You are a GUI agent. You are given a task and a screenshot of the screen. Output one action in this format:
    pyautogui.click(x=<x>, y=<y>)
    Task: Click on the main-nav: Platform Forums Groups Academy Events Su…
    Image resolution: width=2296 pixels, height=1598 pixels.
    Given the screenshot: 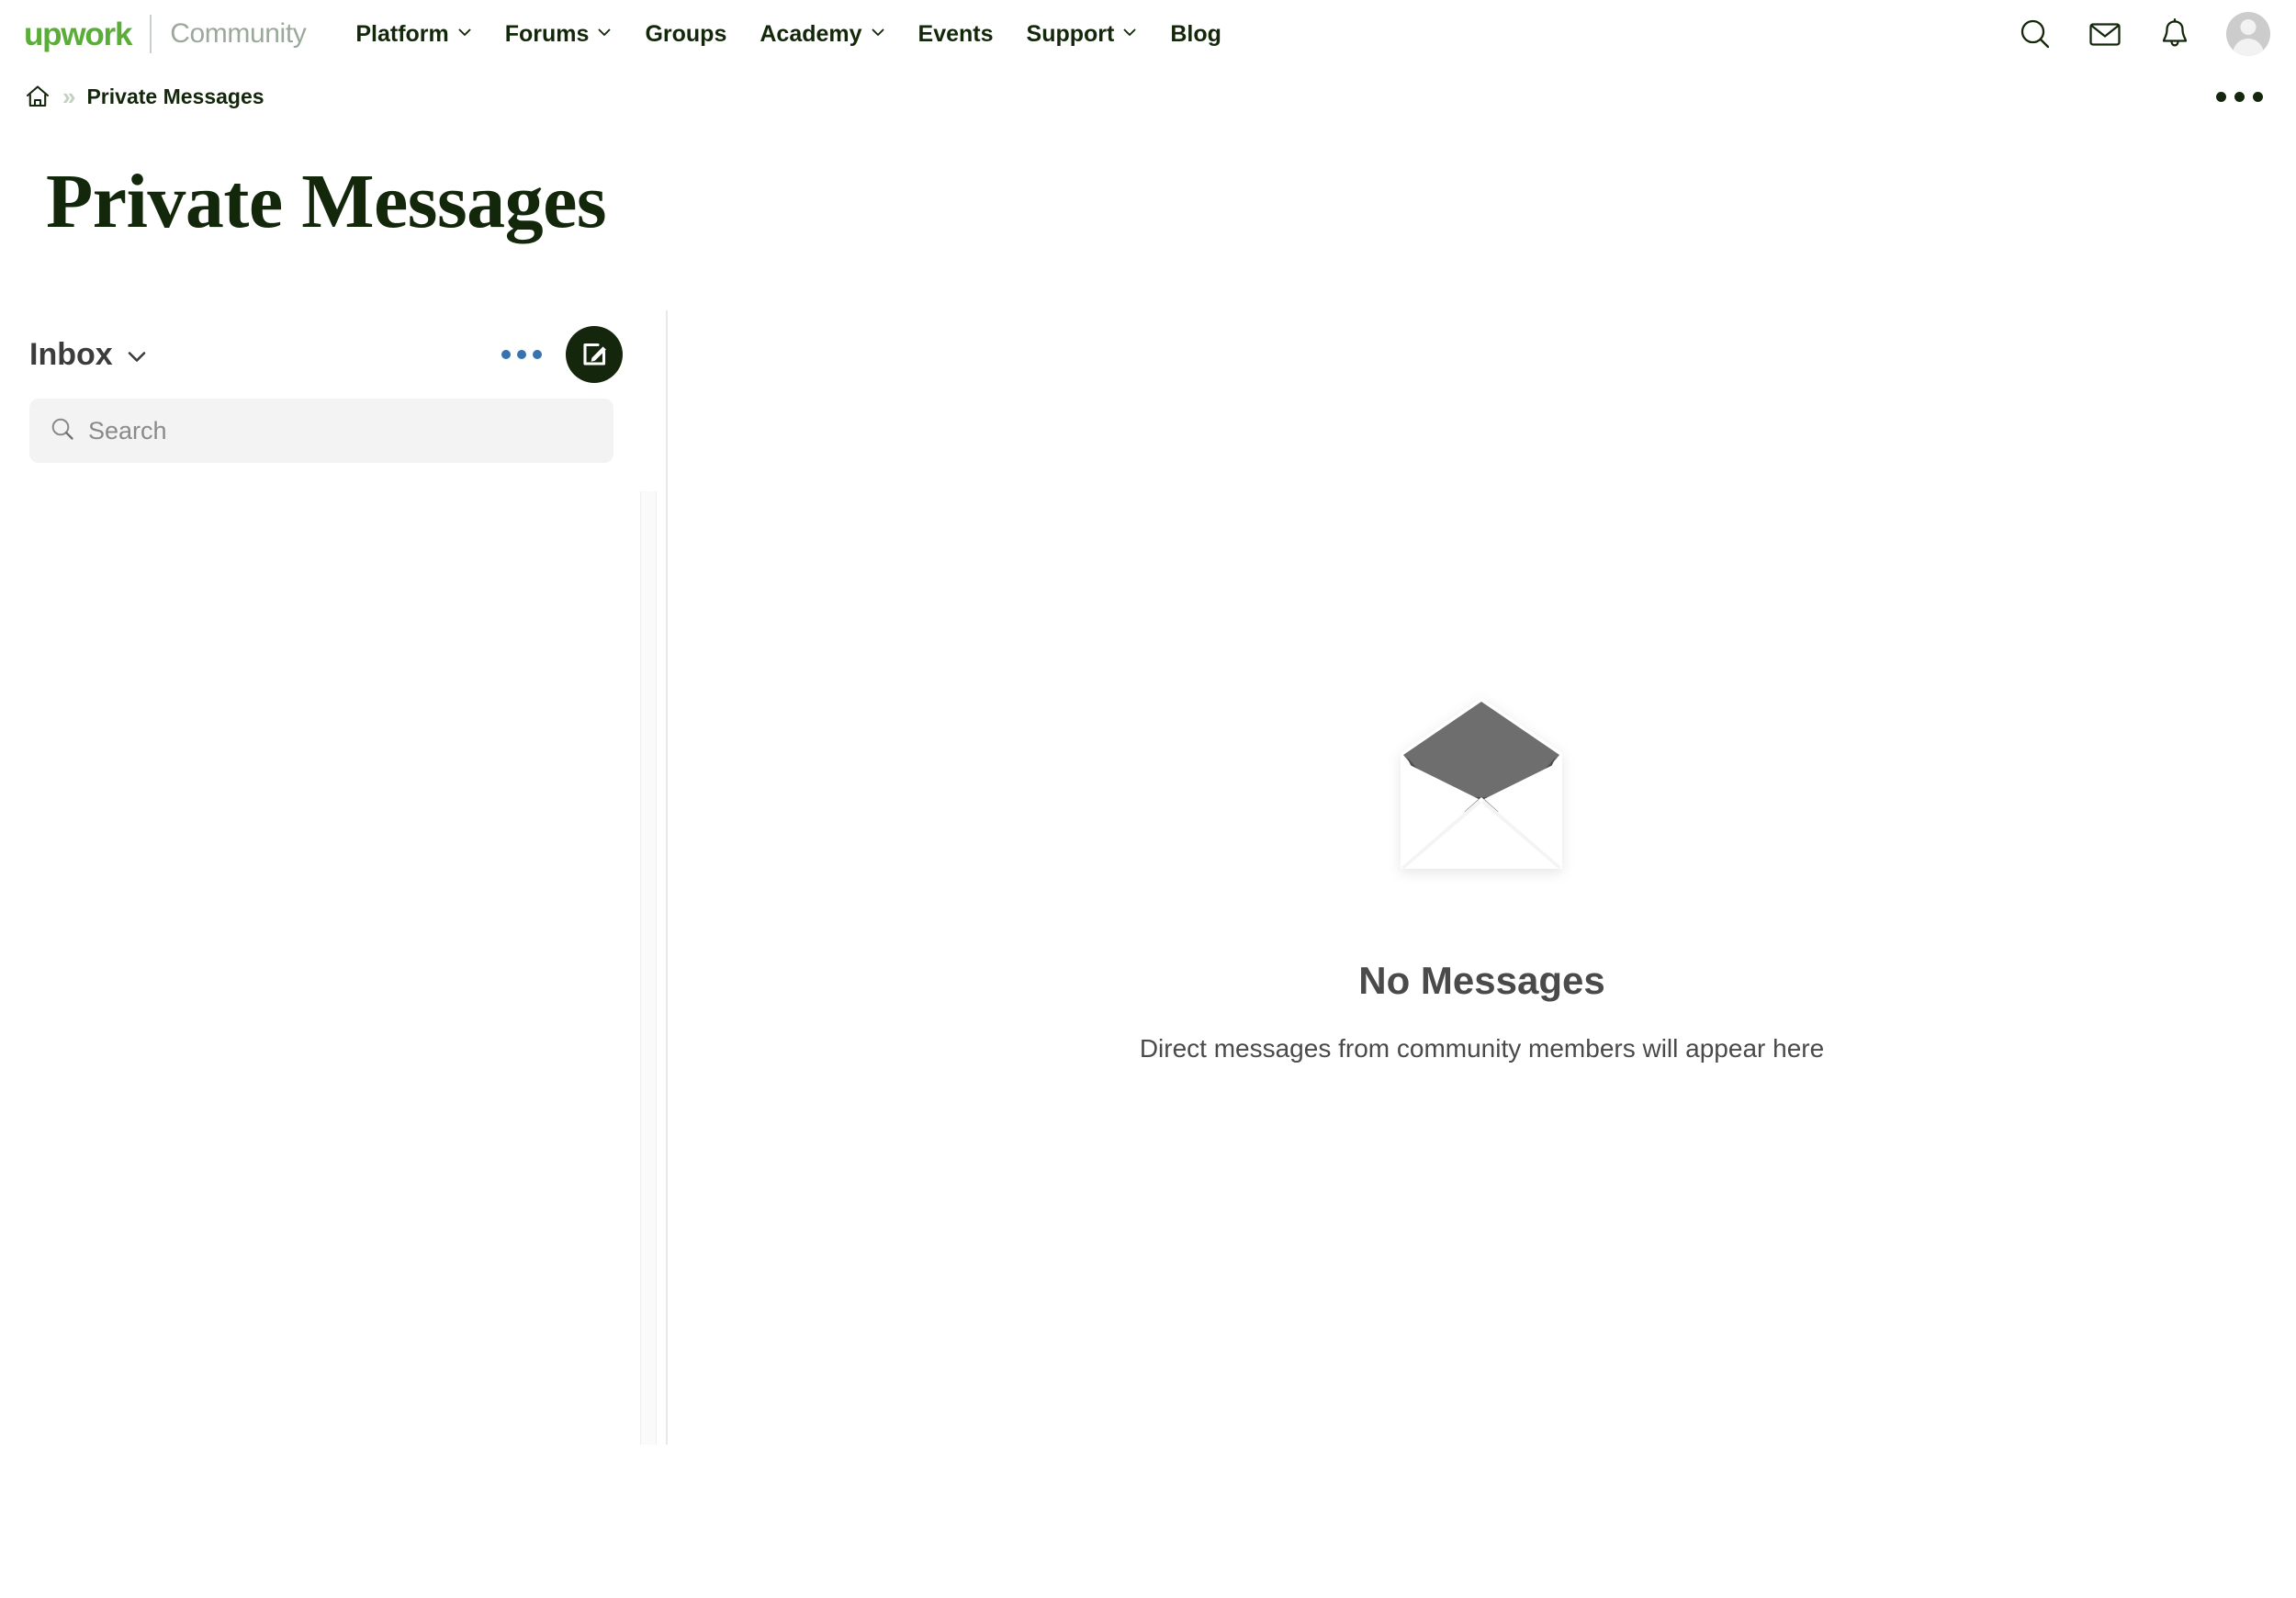 What is the action you would take?
    pyautogui.click(x=789, y=34)
    